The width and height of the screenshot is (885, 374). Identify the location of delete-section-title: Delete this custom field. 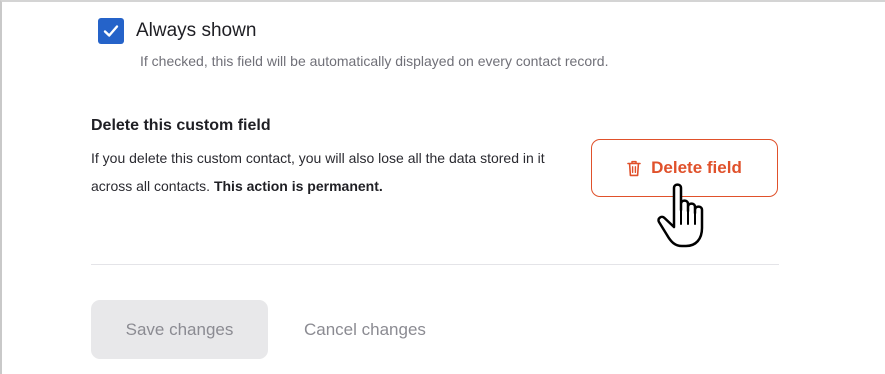
(181, 125).